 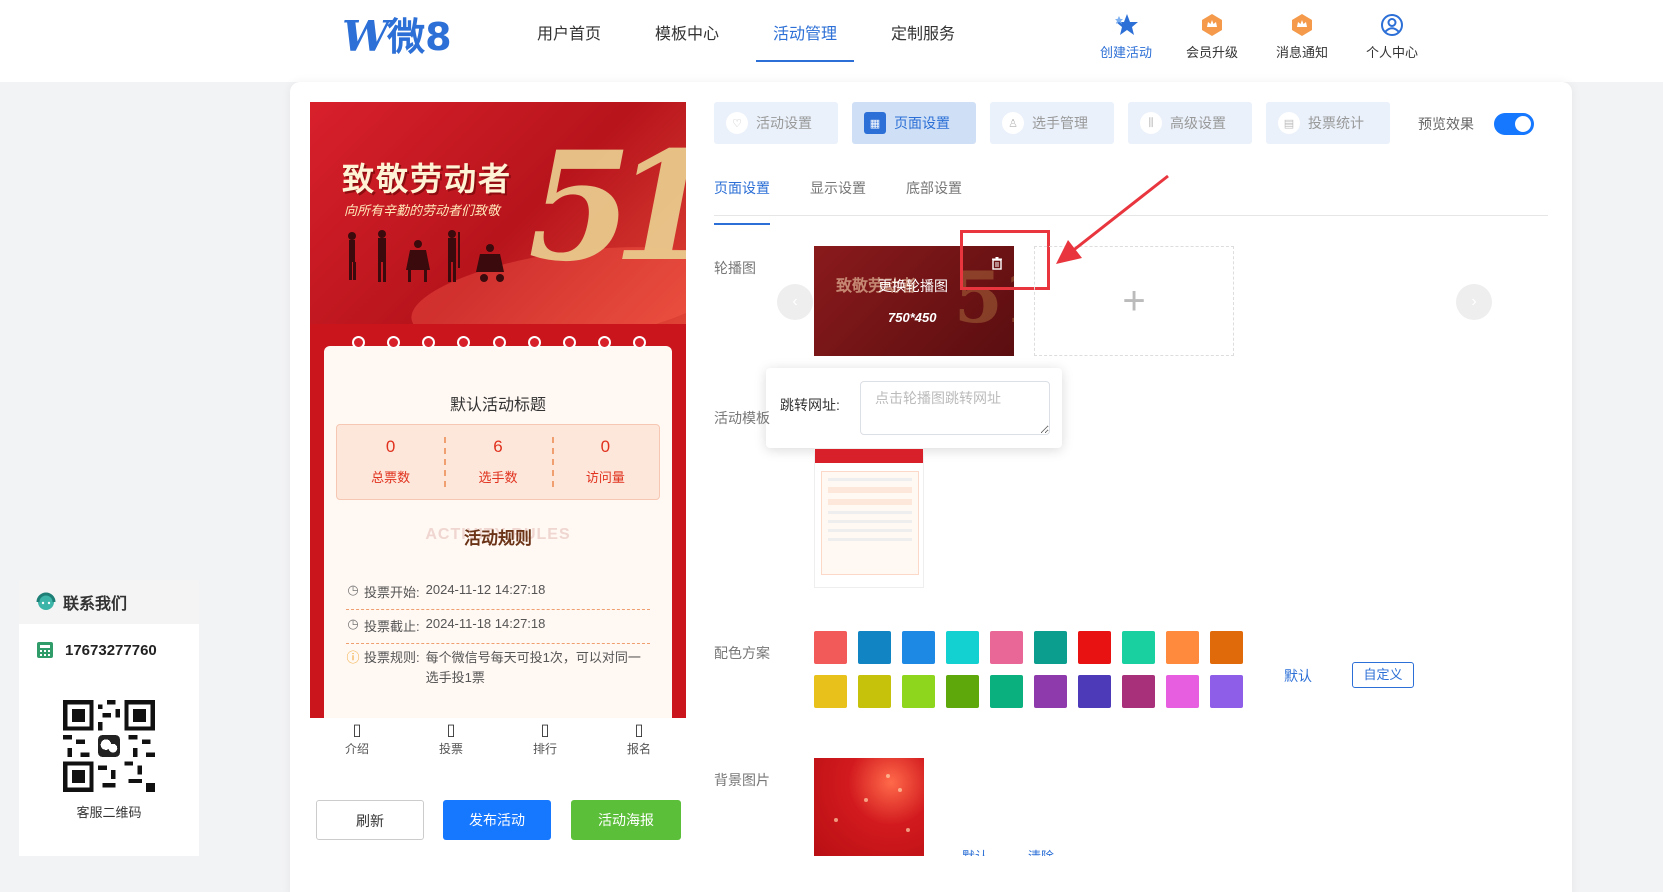 I want to click on step-contestant-management: ♙ 选手管理, so click(x=1052, y=123).